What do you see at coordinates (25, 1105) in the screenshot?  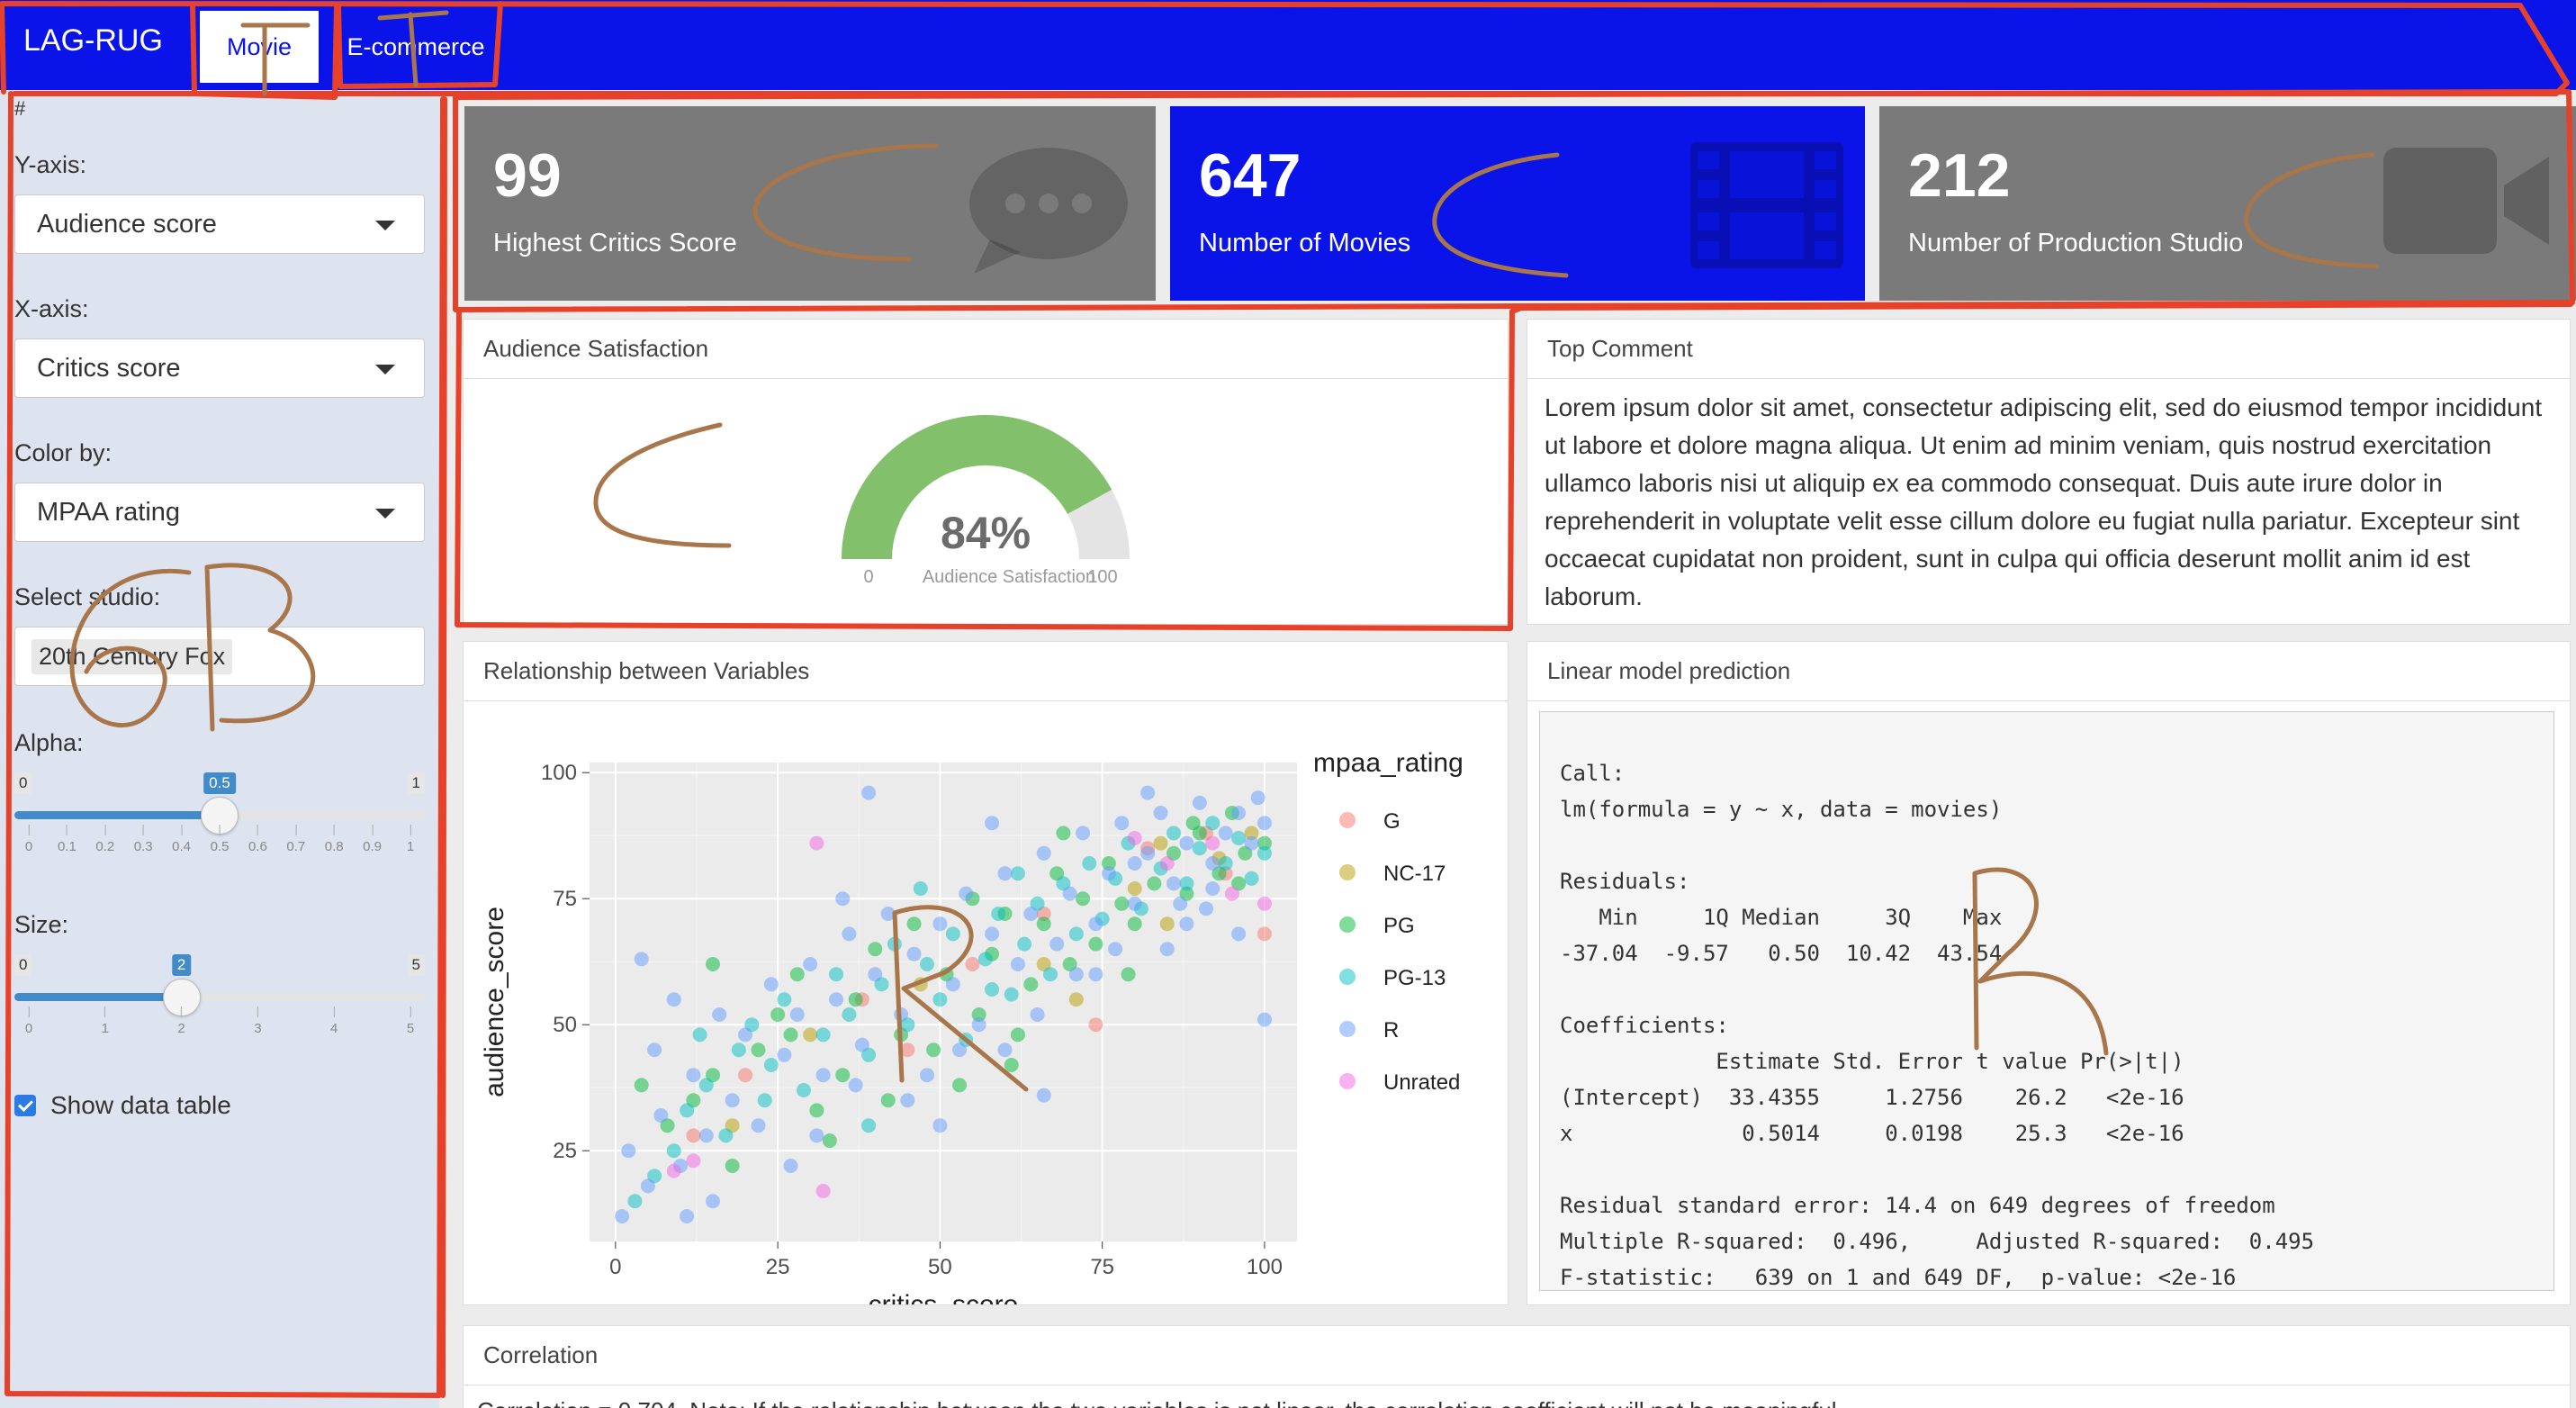 I see `show-table-checkbox` at bounding box center [25, 1105].